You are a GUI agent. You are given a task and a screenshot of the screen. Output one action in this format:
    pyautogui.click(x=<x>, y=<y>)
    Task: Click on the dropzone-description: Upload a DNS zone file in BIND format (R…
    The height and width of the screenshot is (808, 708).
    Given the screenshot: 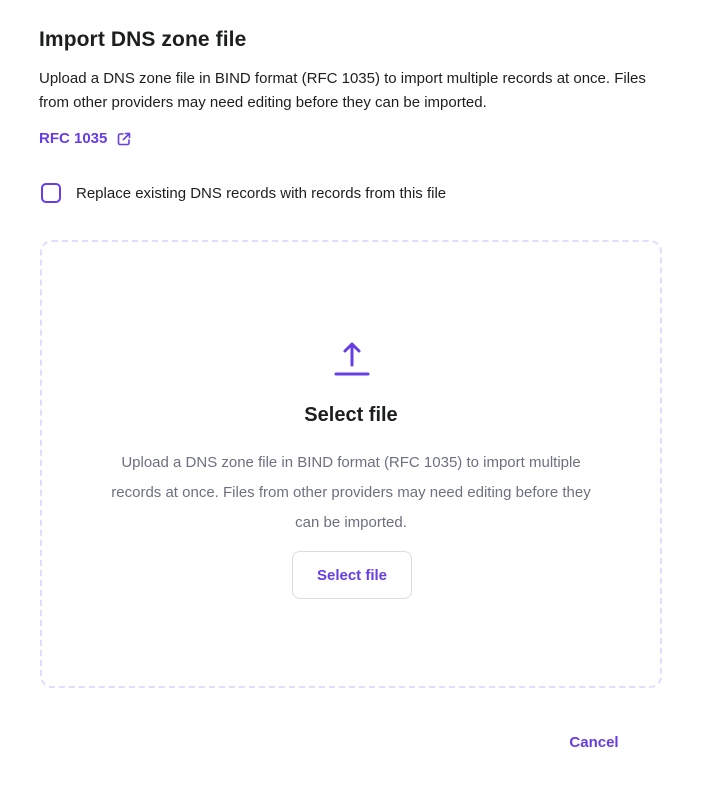 What is the action you would take?
    pyautogui.click(x=351, y=492)
    